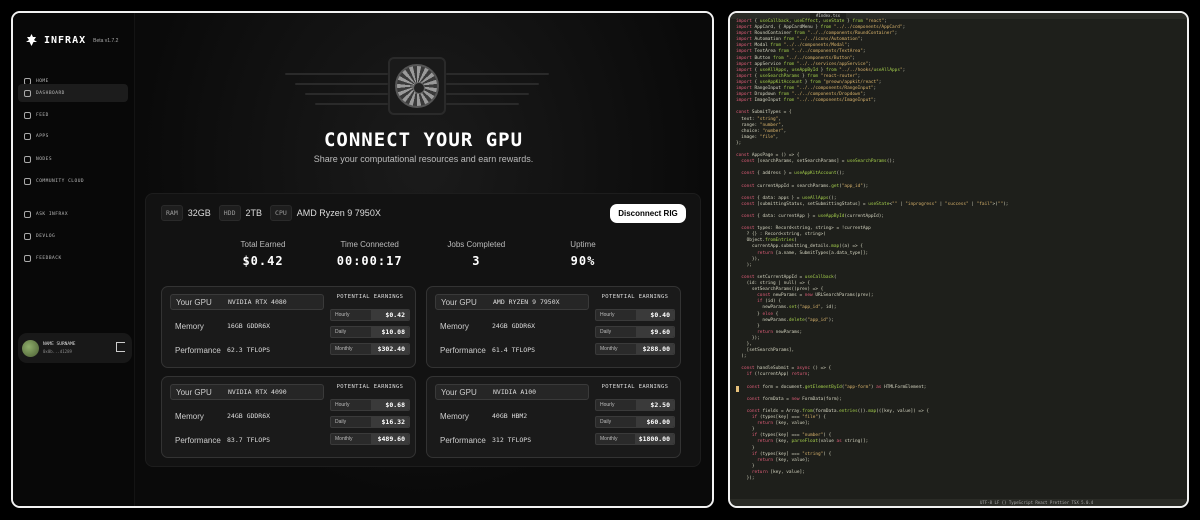 The width and height of the screenshot is (1200, 520). Describe the element at coordinates (390, 349) in the screenshot. I see `amount: $302.40` at that location.